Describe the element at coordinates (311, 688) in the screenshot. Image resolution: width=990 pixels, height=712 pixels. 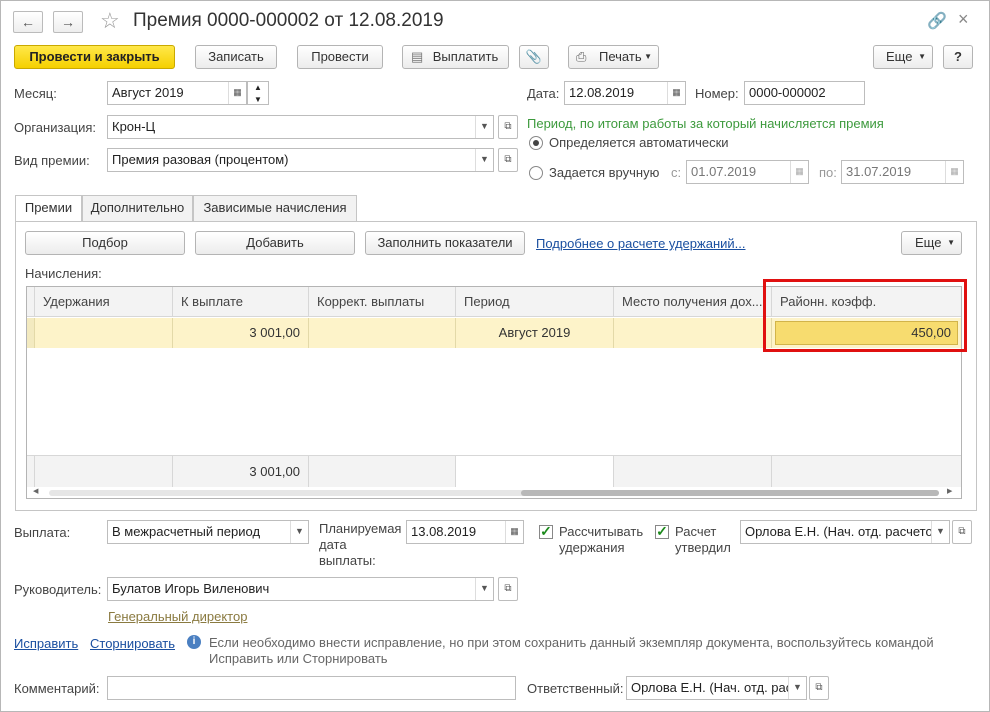
I see `comment-field` at that location.